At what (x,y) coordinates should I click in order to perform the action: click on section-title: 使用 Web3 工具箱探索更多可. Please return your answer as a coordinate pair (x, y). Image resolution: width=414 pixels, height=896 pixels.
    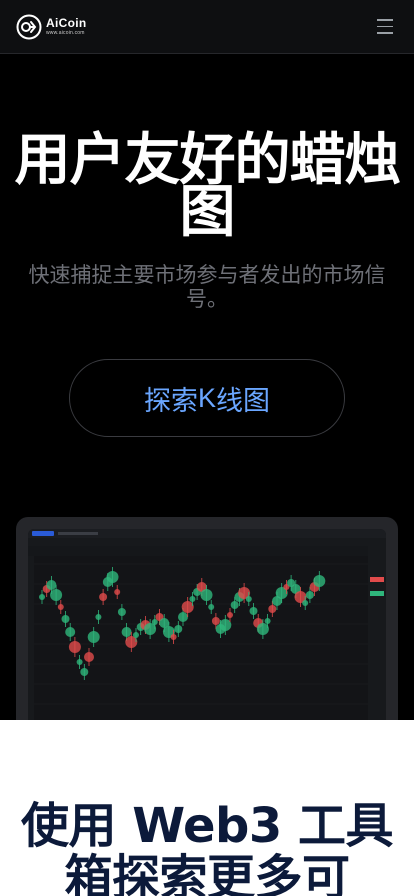
    Looking at the image, I should click on (207, 847).